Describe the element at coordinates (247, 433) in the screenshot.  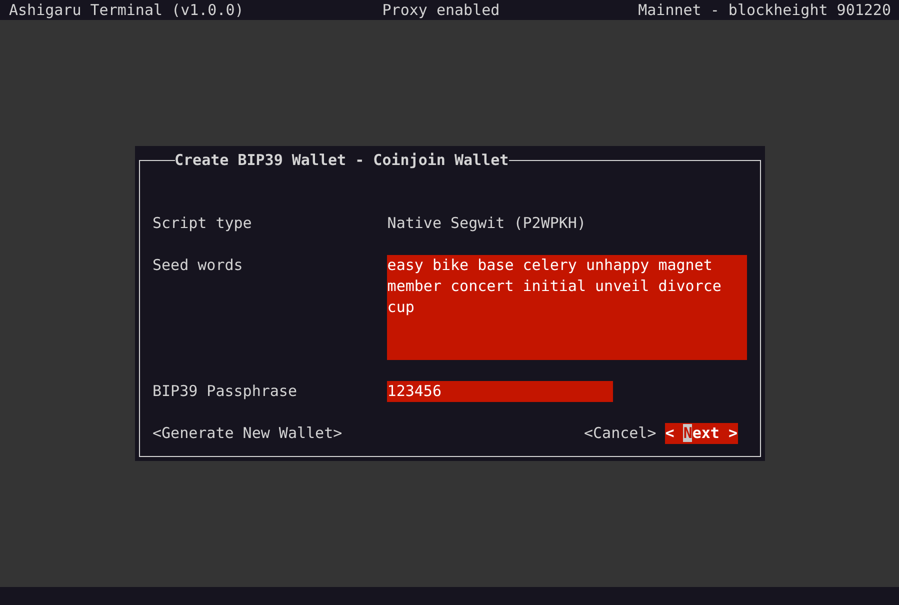
I see `generate-wallet-button: <Generate New Wallet>` at that location.